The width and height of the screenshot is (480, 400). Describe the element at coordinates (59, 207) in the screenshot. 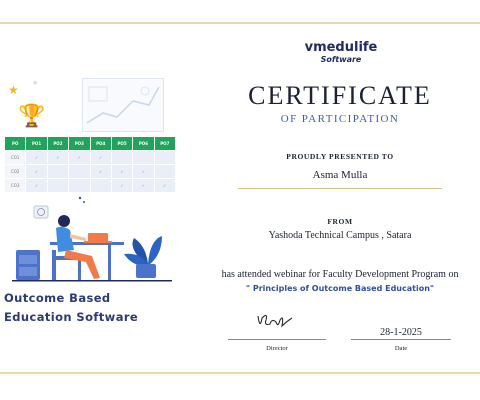

I see `clock-icon` at that location.